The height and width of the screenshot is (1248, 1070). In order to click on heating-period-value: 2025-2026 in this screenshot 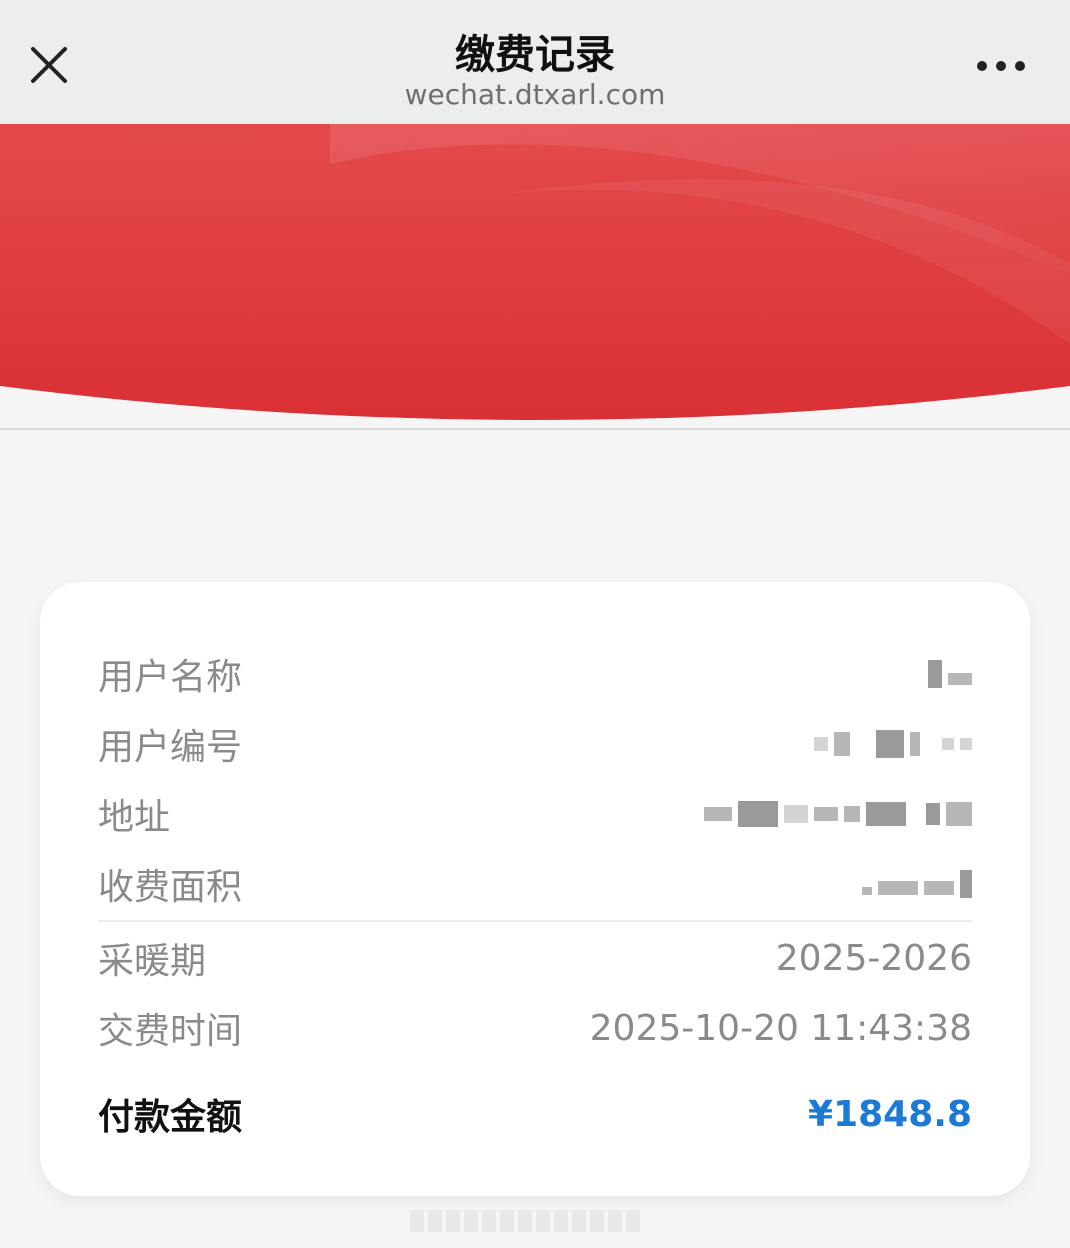, I will do `click(873, 958)`.